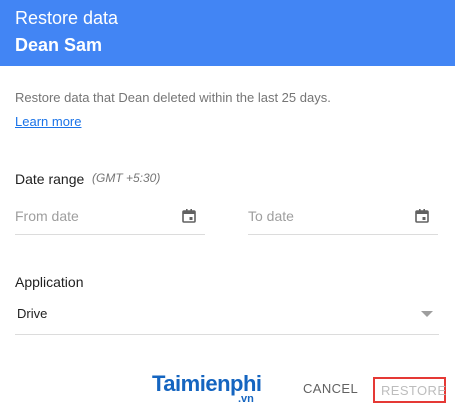  What do you see at coordinates (47, 216) in the screenshot?
I see `from-date-placeholder: From date` at bounding box center [47, 216].